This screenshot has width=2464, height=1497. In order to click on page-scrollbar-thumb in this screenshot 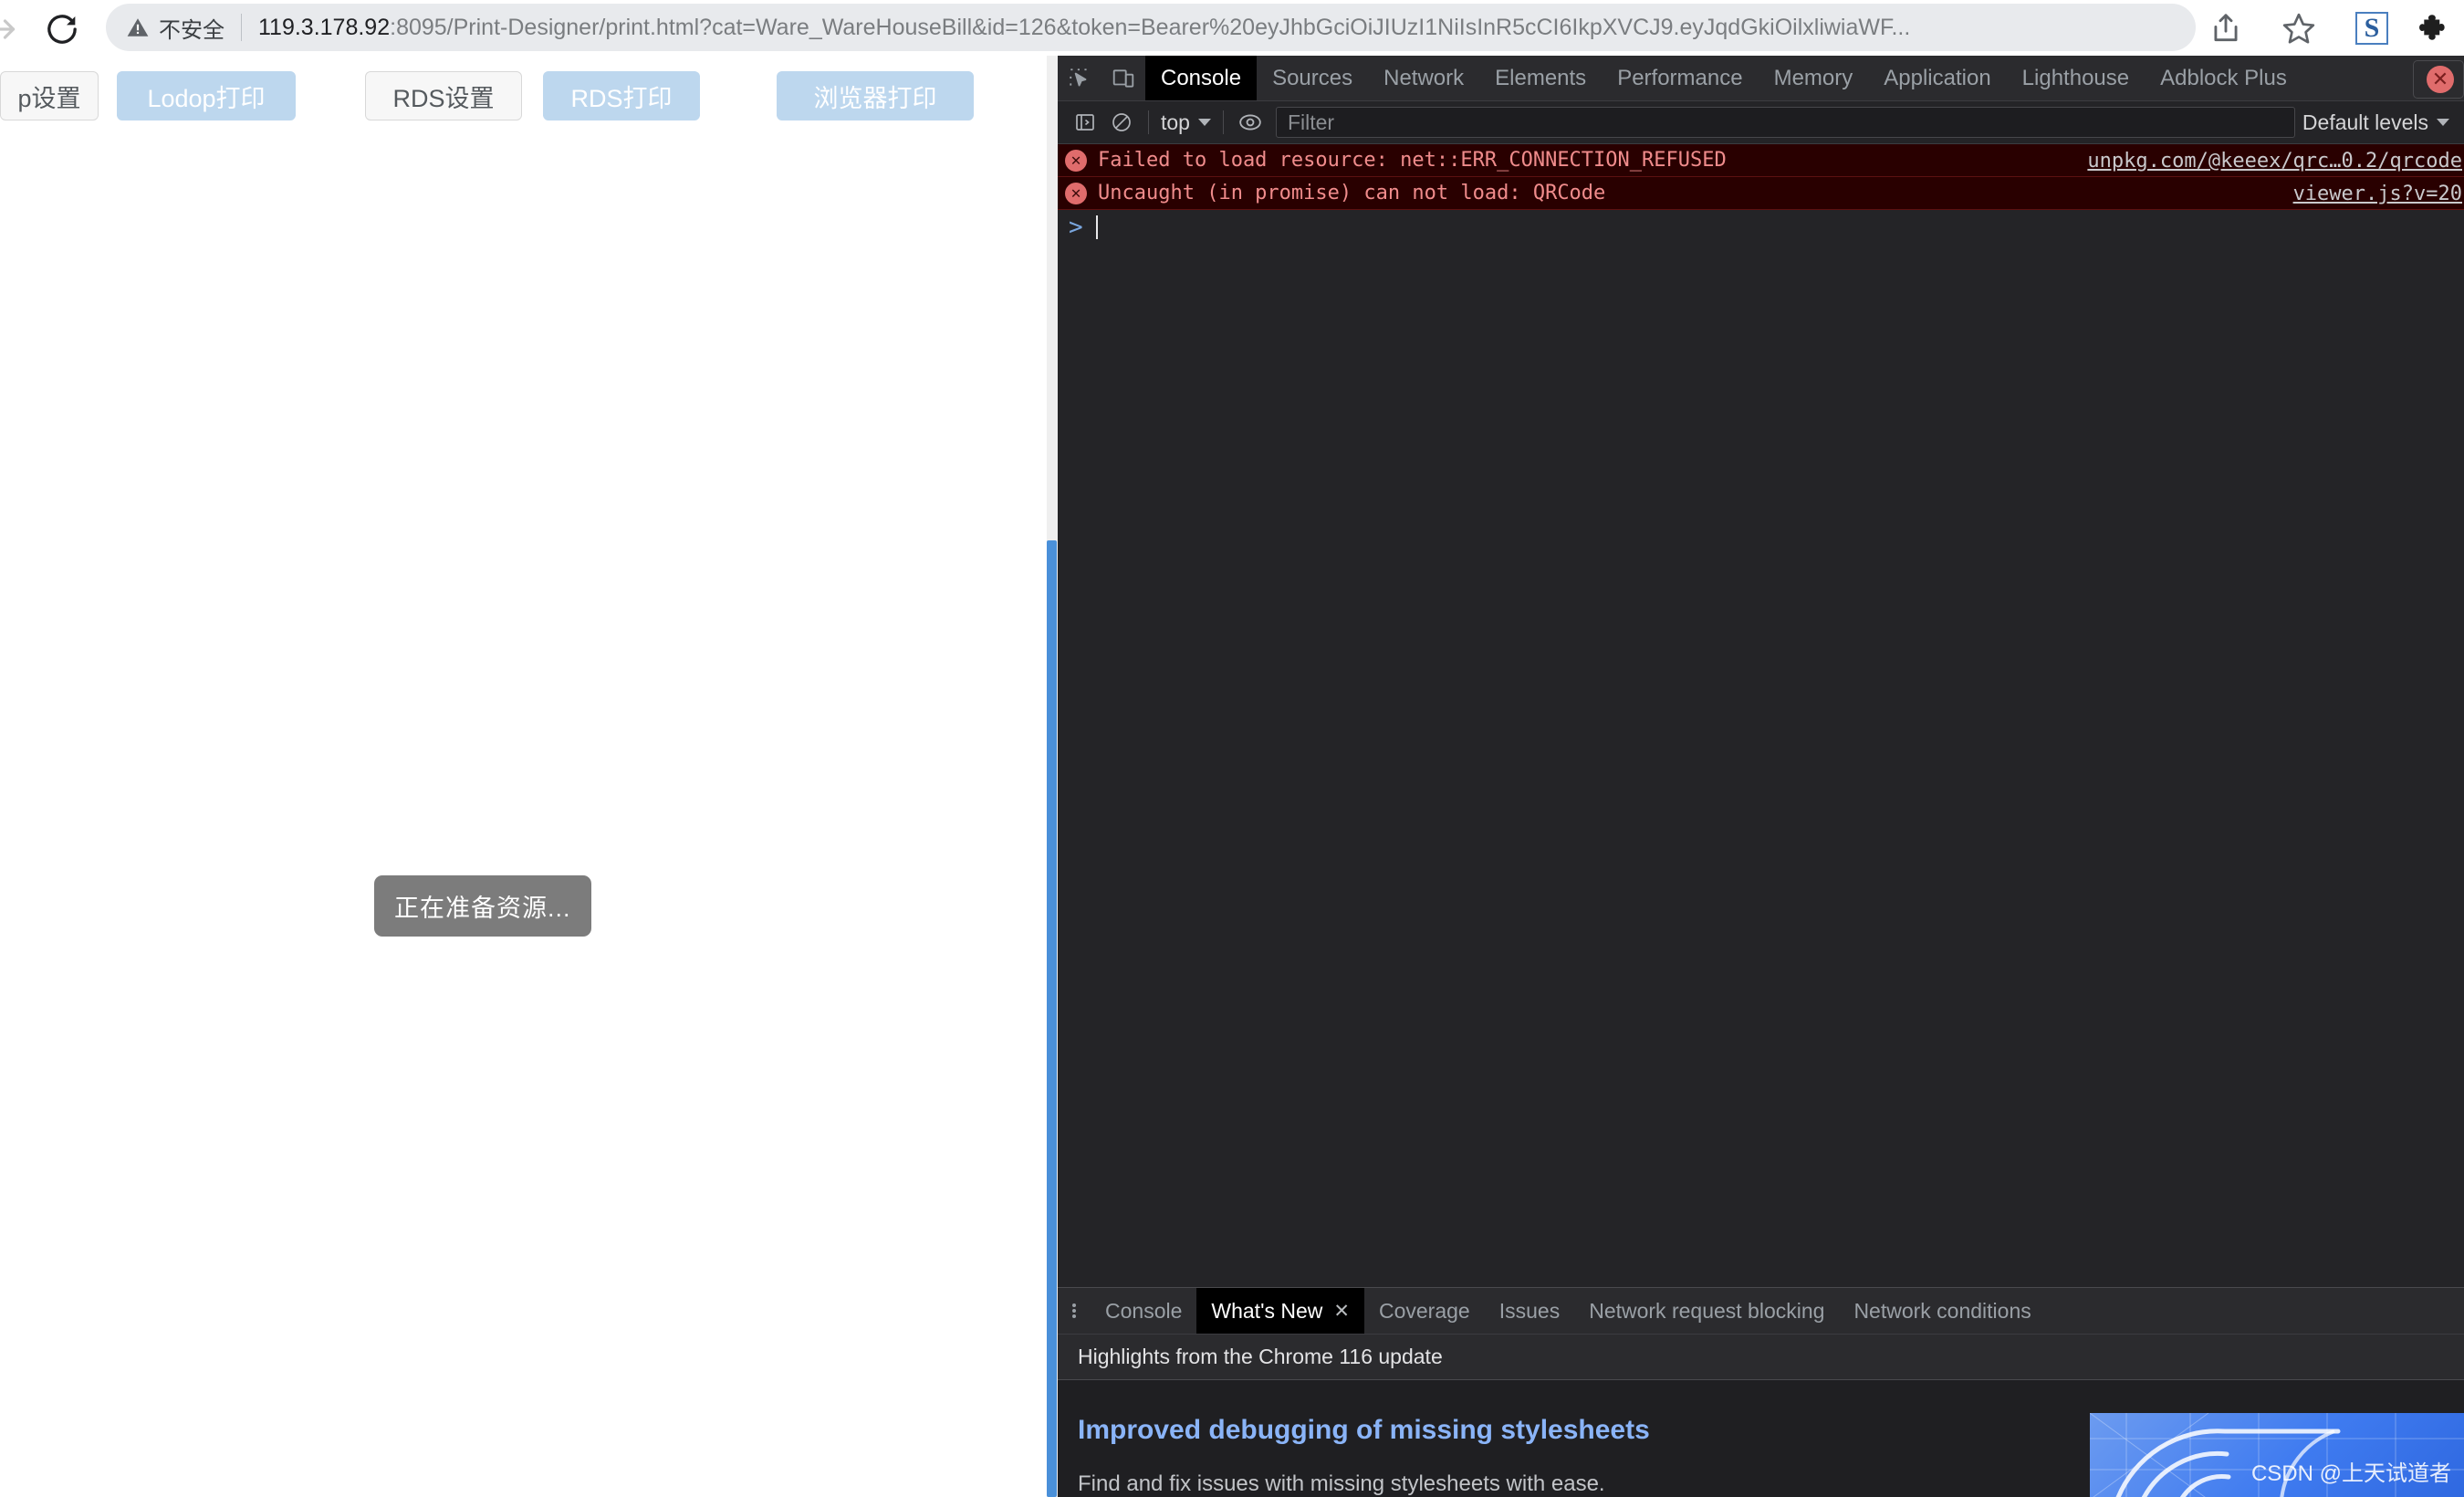, I will do `click(1052, 1018)`.